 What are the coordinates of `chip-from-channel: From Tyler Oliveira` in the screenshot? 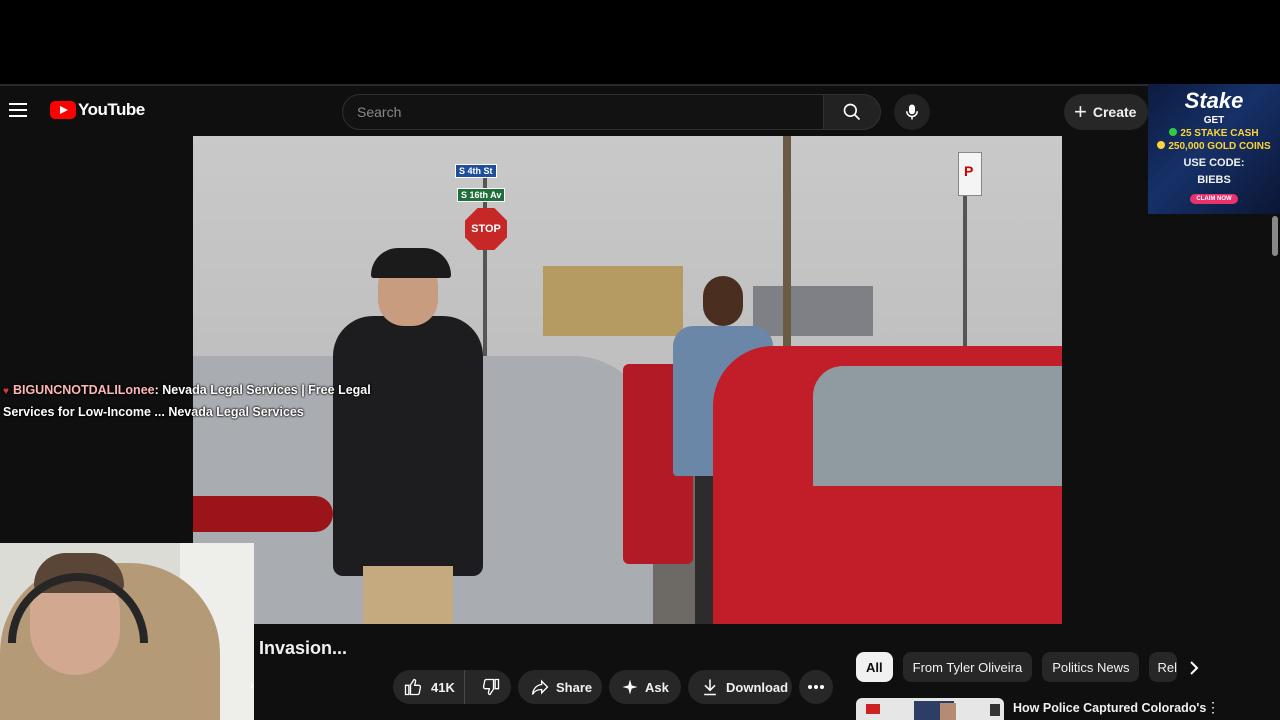 It's located at (967, 667).